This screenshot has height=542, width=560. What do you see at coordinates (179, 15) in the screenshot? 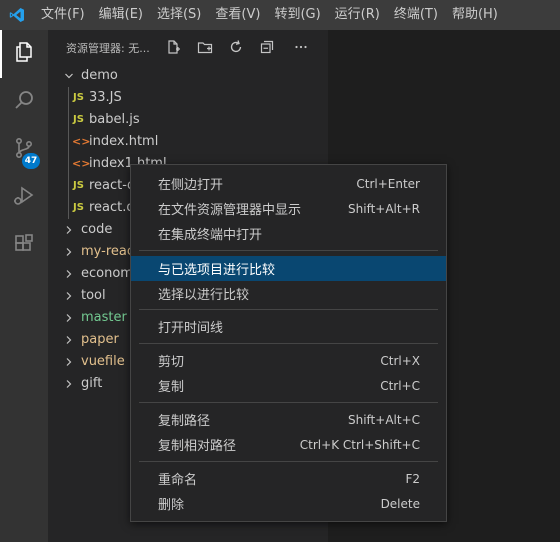
I see `menu-selection: 选择(S)` at bounding box center [179, 15].